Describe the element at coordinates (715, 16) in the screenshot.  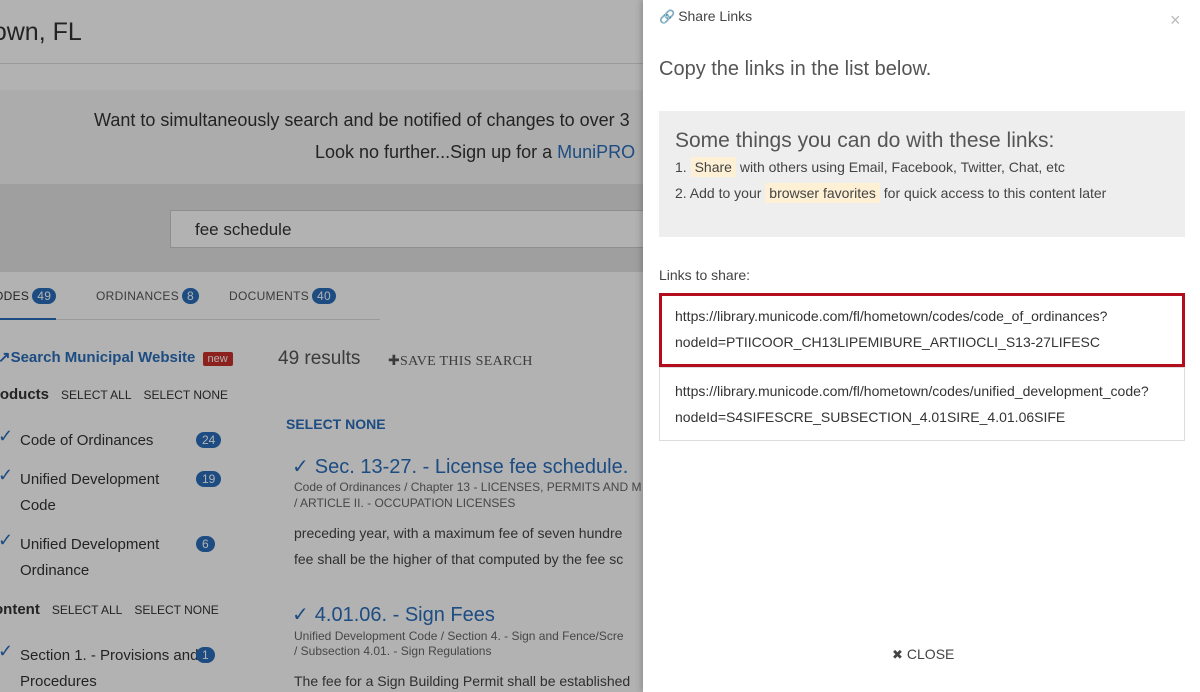
I see `panel-header-text: Share Links` at that location.